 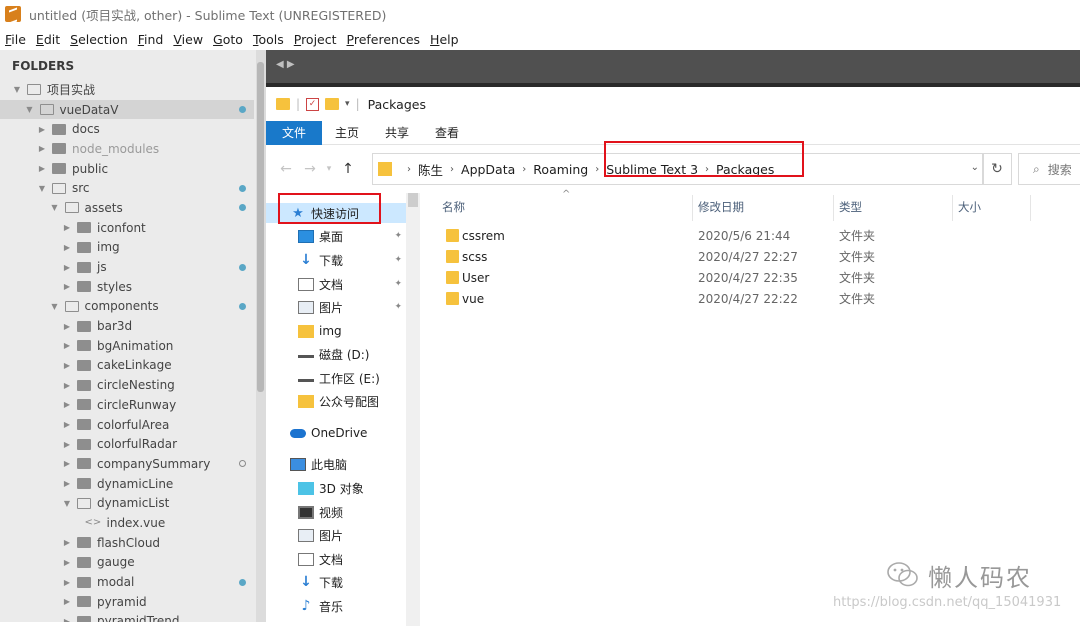 I want to click on tree-folder-item: ▶ gauge, so click(x=127, y=563).